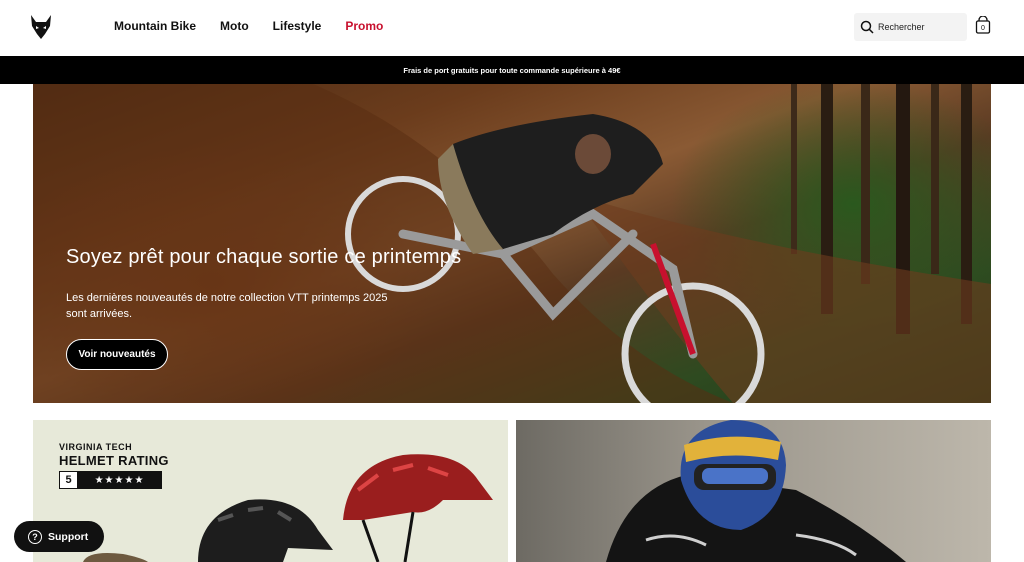  I want to click on main-nav: Mountain Bike Moto Lifestyle Promo, so click(248, 26).